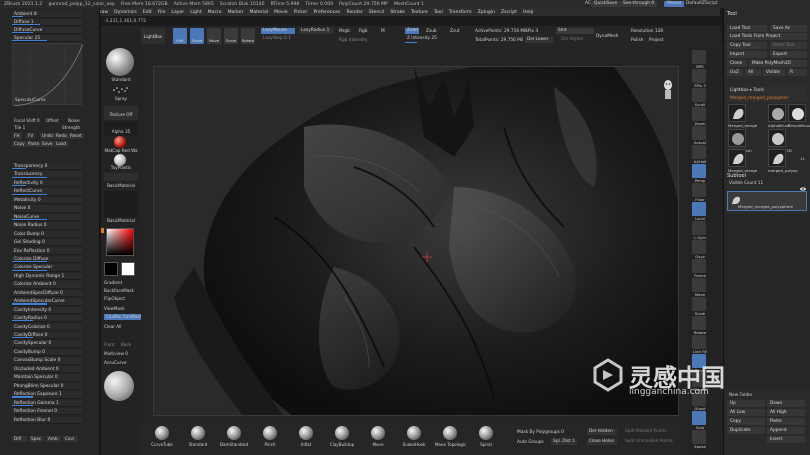  What do you see at coordinates (197, 36) in the screenshot?
I see `tool-draw-button: Draw` at bounding box center [197, 36].